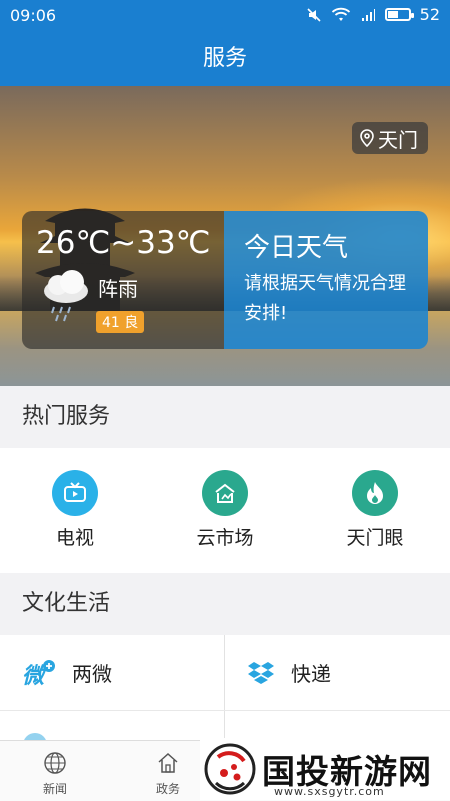 Image resolution: width=450 pixels, height=801 pixels. I want to click on watermark-logo-icon, so click(230, 769).